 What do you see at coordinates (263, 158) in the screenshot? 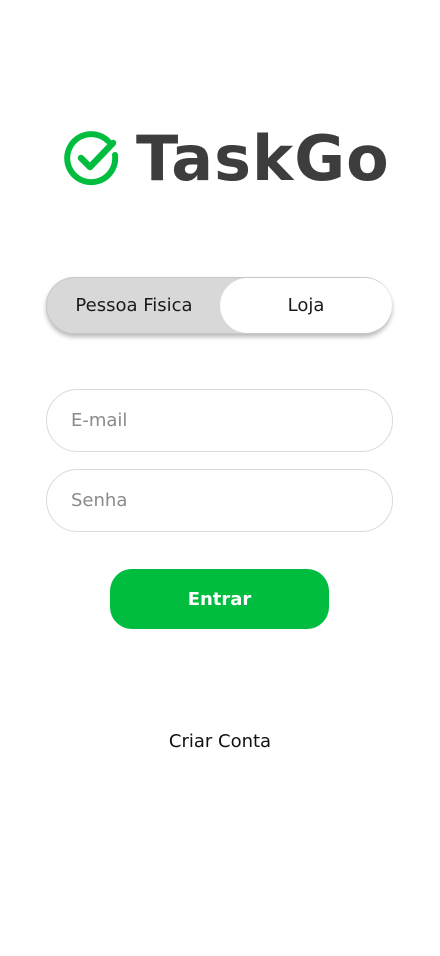
I see `app-name: TaskGo` at bounding box center [263, 158].